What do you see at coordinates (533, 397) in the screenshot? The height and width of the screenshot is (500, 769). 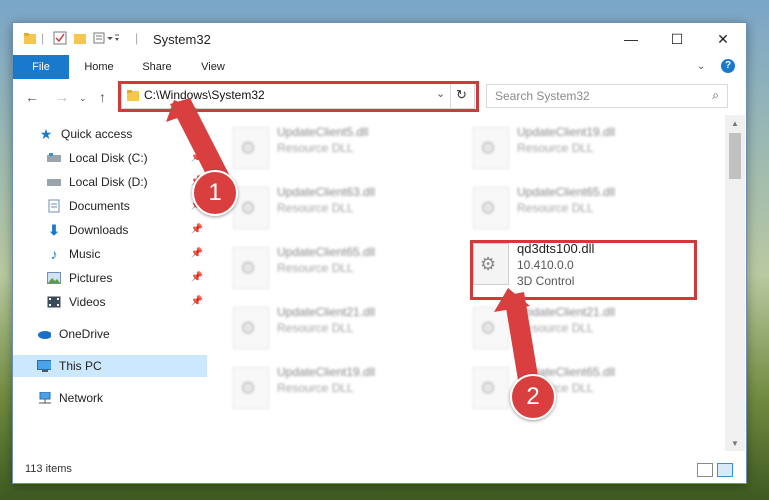 I see `step-2-badge: 2` at bounding box center [533, 397].